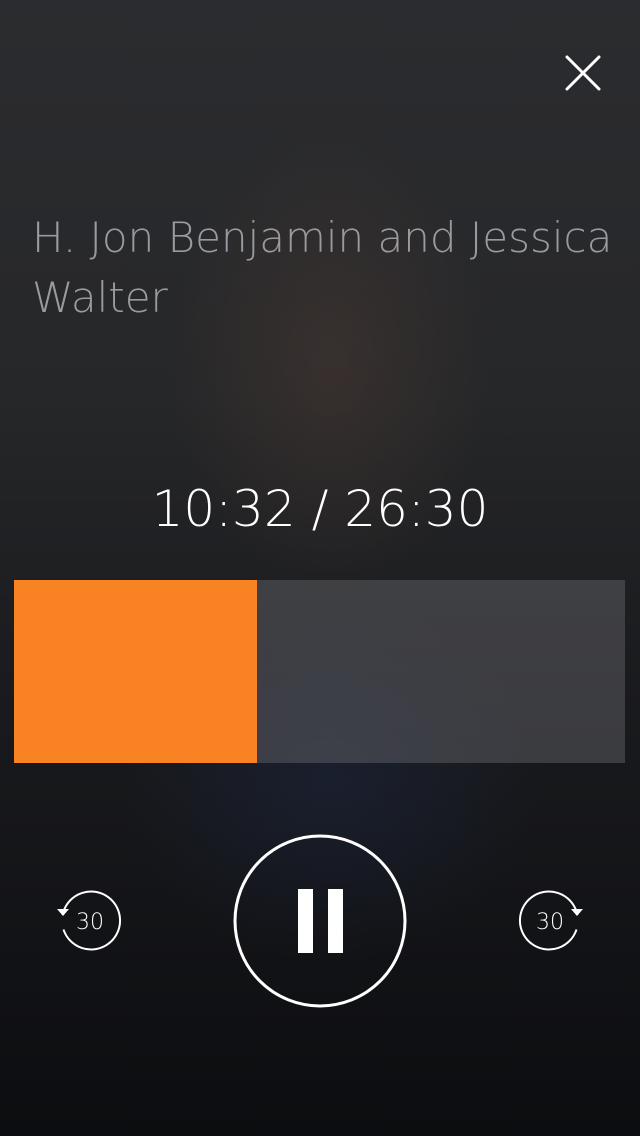 Image resolution: width=640 pixels, height=1136 pixels. I want to click on pause-button, so click(320, 921).